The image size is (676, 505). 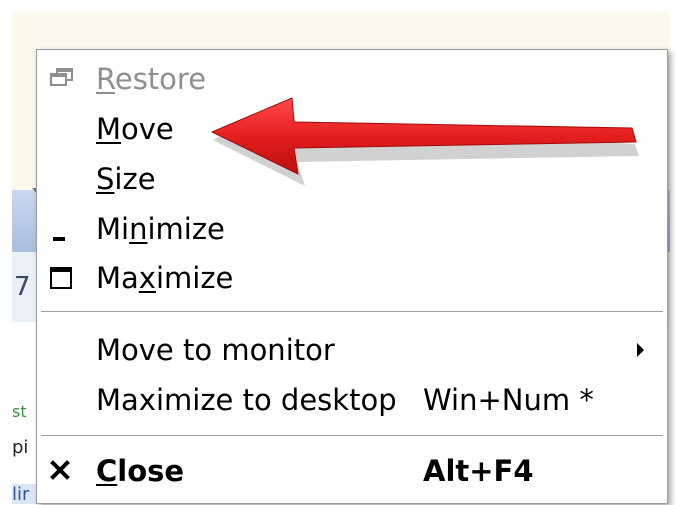 I want to click on menu-item-move-to-monitor-label: Move to monitor, so click(x=215, y=350).